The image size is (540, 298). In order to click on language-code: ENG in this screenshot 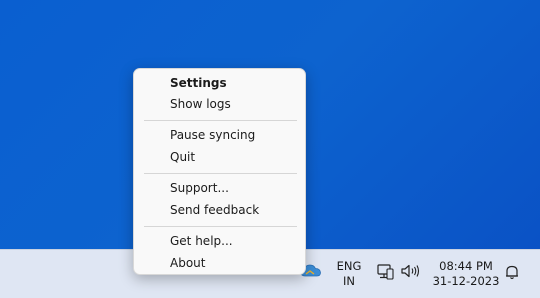, I will do `click(349, 266)`.